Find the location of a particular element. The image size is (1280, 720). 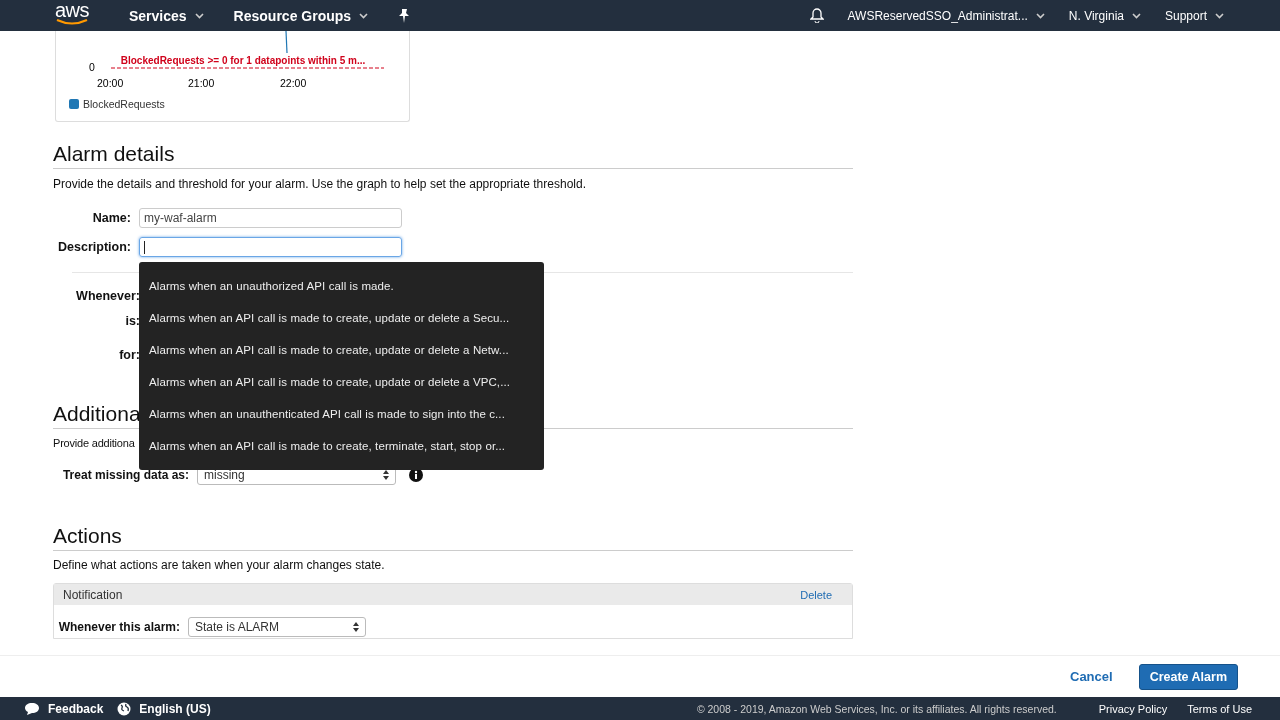

axis-label: 20:00 is located at coordinates (110, 83).